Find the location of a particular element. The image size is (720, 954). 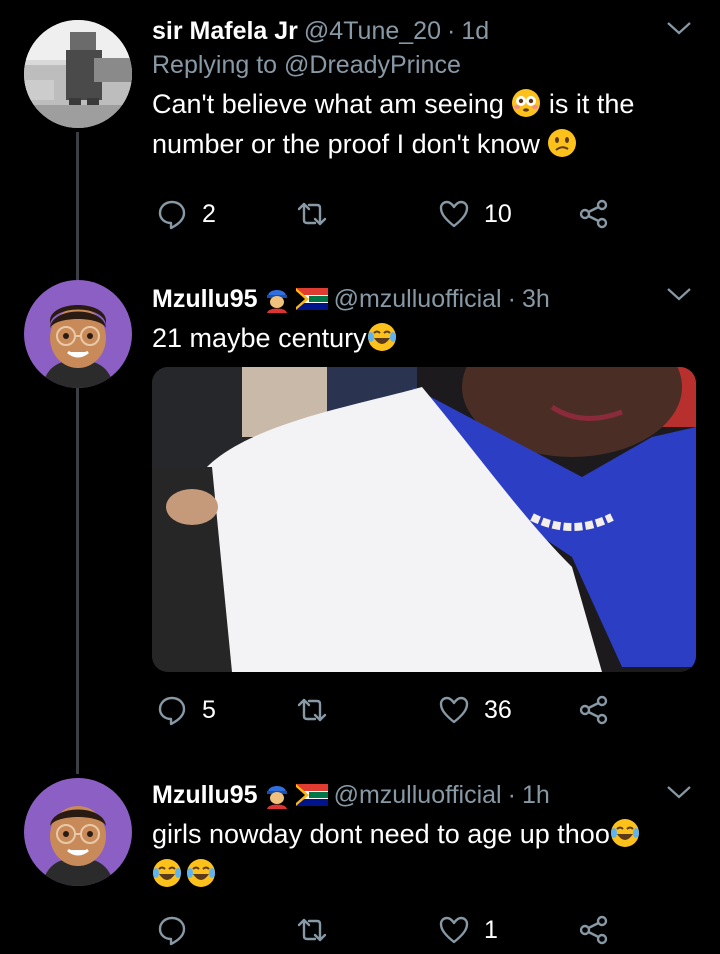

like-button: 1 is located at coordinates (468, 930).